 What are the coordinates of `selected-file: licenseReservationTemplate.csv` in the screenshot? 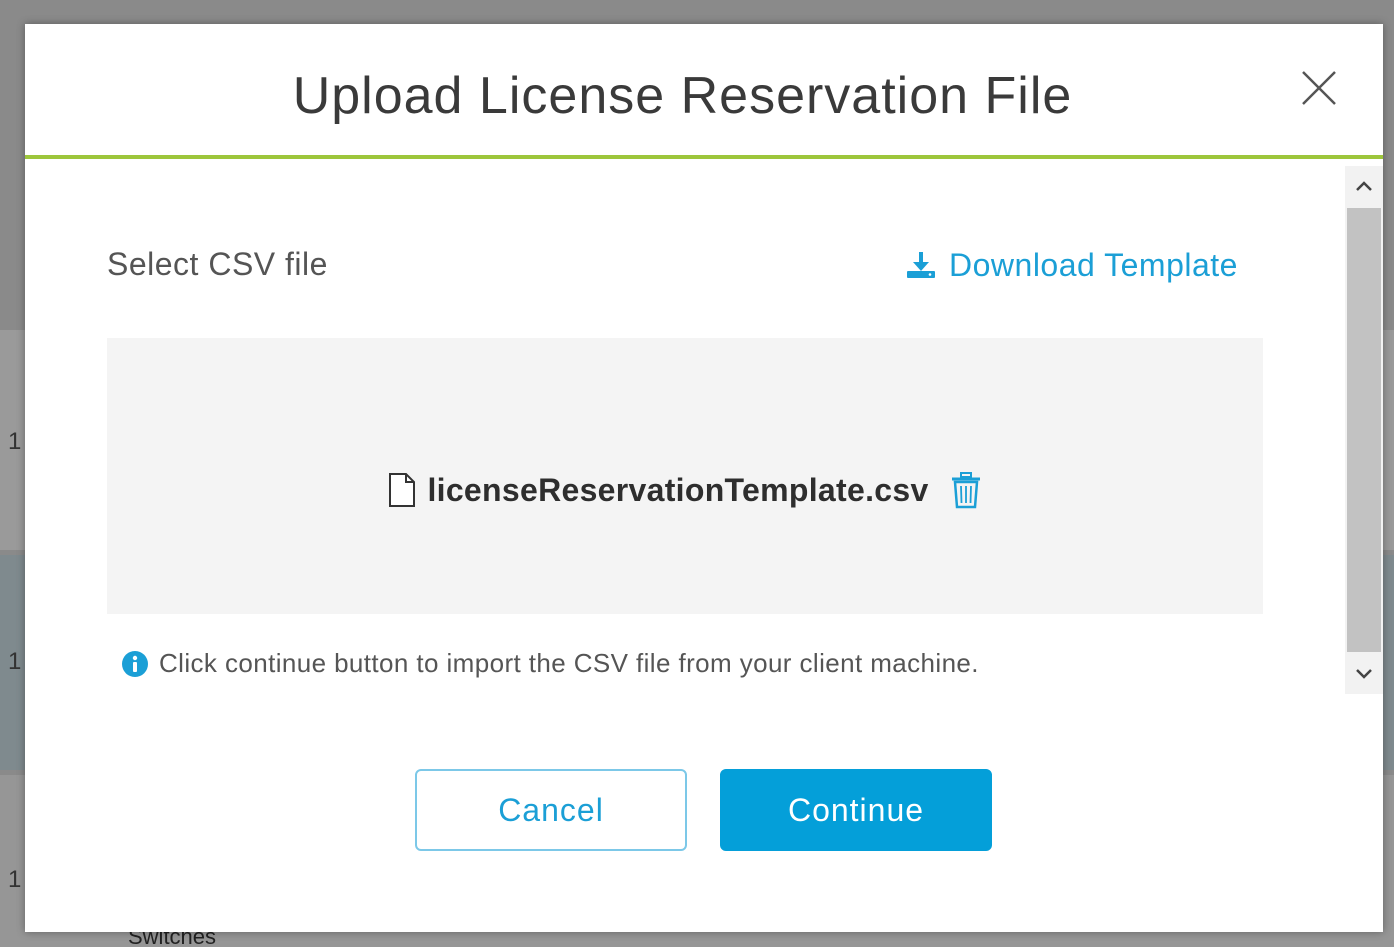 It's located at (685, 490).